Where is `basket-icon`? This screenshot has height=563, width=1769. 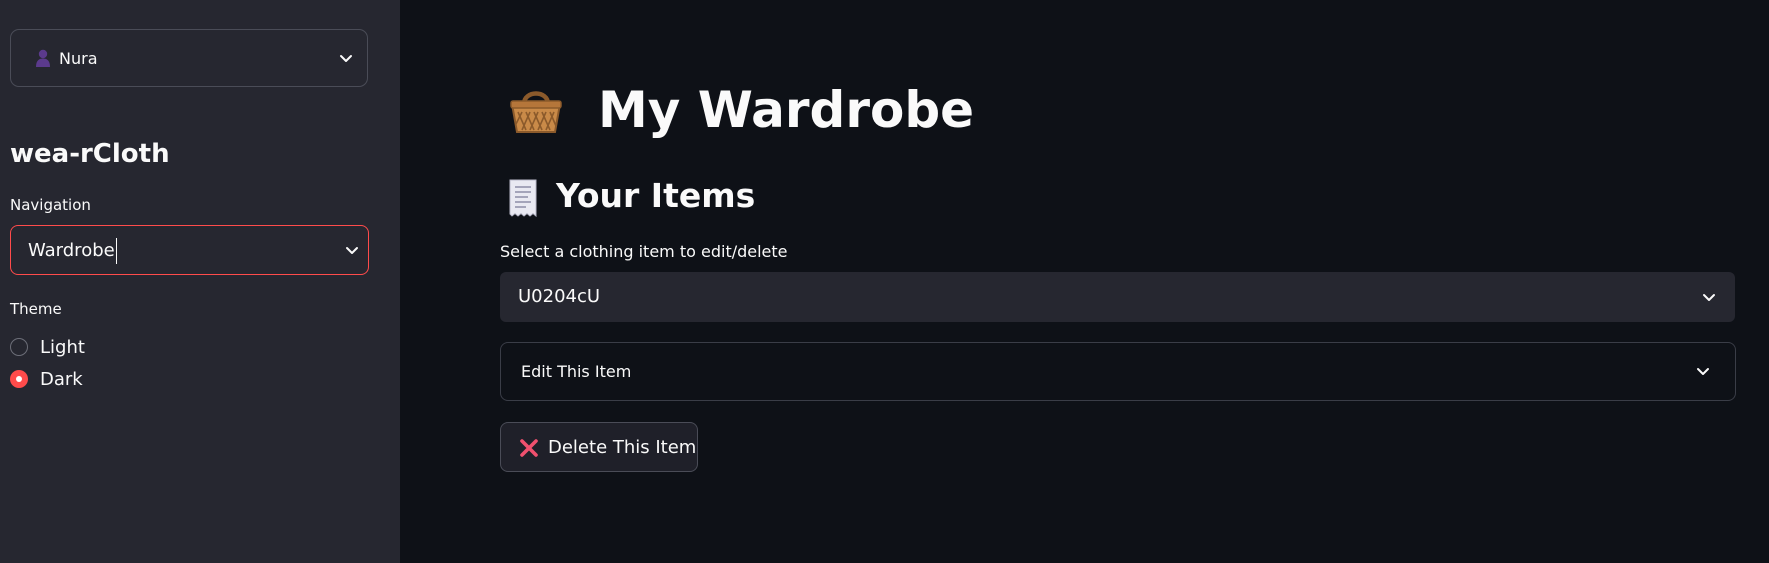 basket-icon is located at coordinates (536, 112).